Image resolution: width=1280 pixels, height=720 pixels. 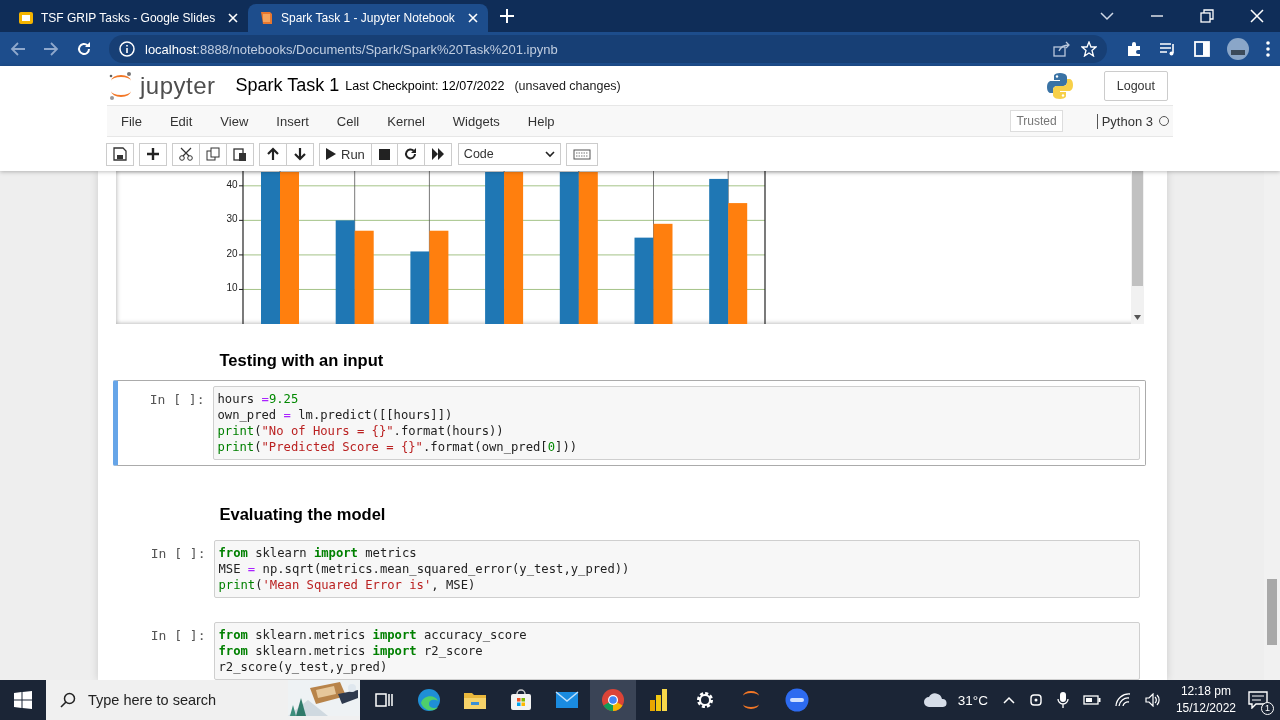 What do you see at coordinates (507, 16) in the screenshot?
I see `new-tab-icon` at bounding box center [507, 16].